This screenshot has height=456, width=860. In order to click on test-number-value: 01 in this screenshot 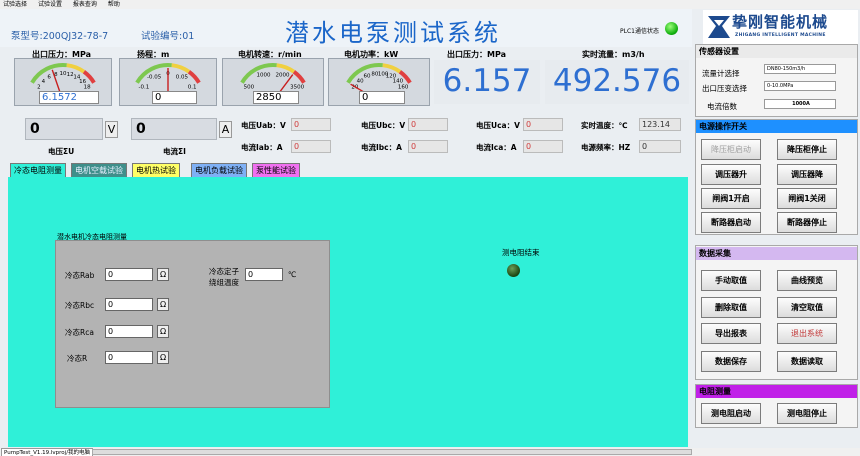, I will do `click(188, 36)`.